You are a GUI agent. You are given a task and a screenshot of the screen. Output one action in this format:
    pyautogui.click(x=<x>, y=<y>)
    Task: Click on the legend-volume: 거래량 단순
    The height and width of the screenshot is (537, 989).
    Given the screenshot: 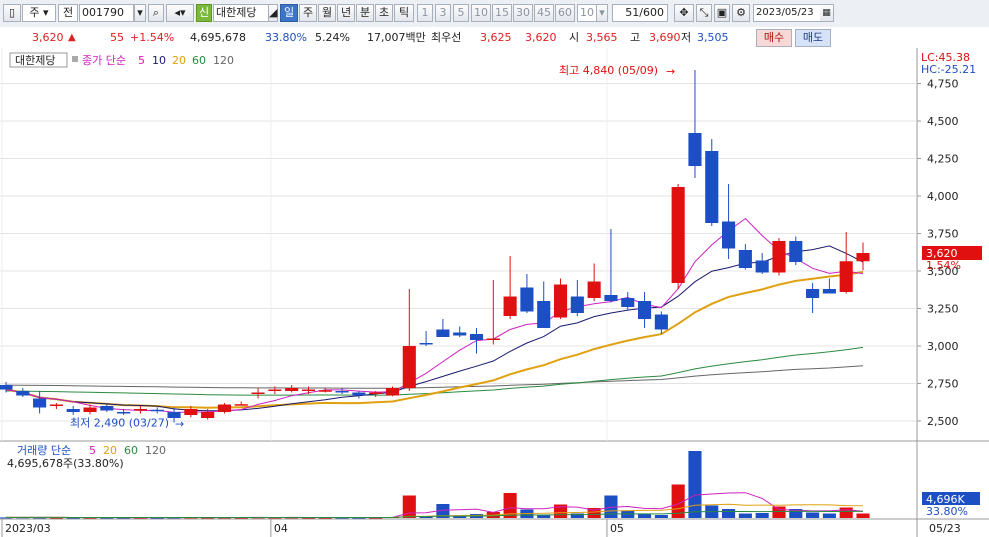 What is the action you would take?
    pyautogui.click(x=44, y=450)
    